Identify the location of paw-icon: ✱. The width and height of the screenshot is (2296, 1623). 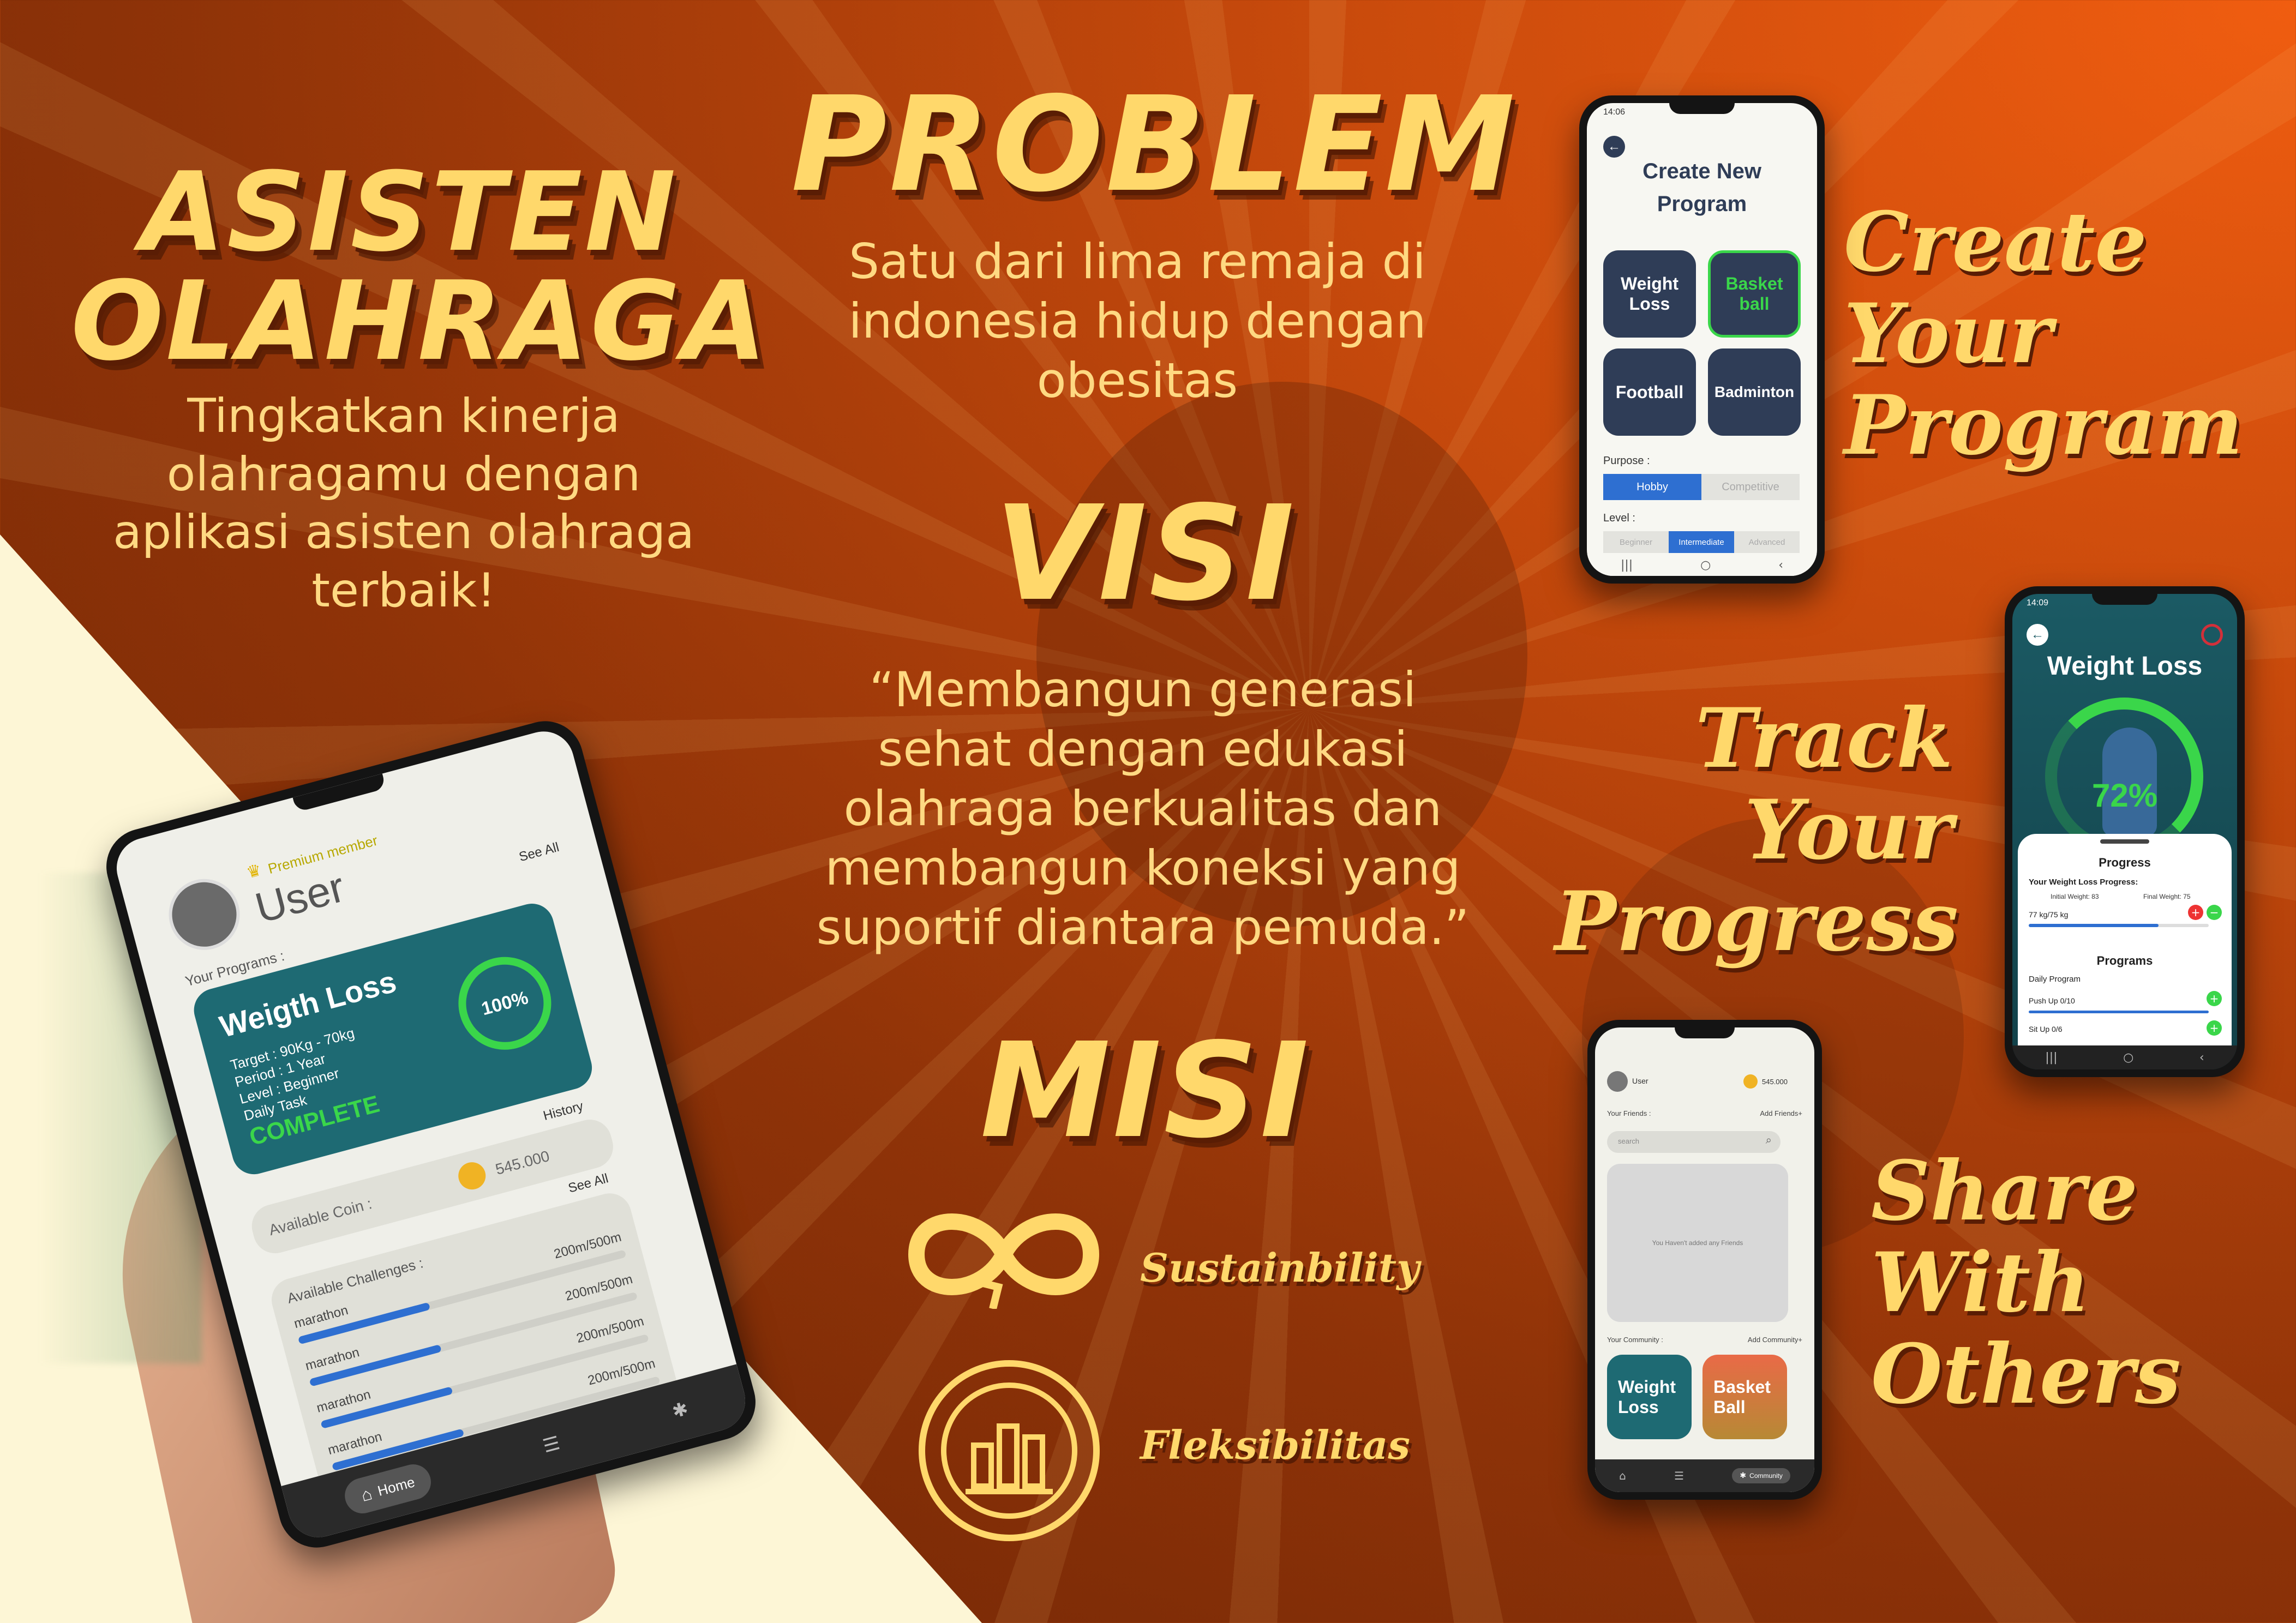
(680, 1410).